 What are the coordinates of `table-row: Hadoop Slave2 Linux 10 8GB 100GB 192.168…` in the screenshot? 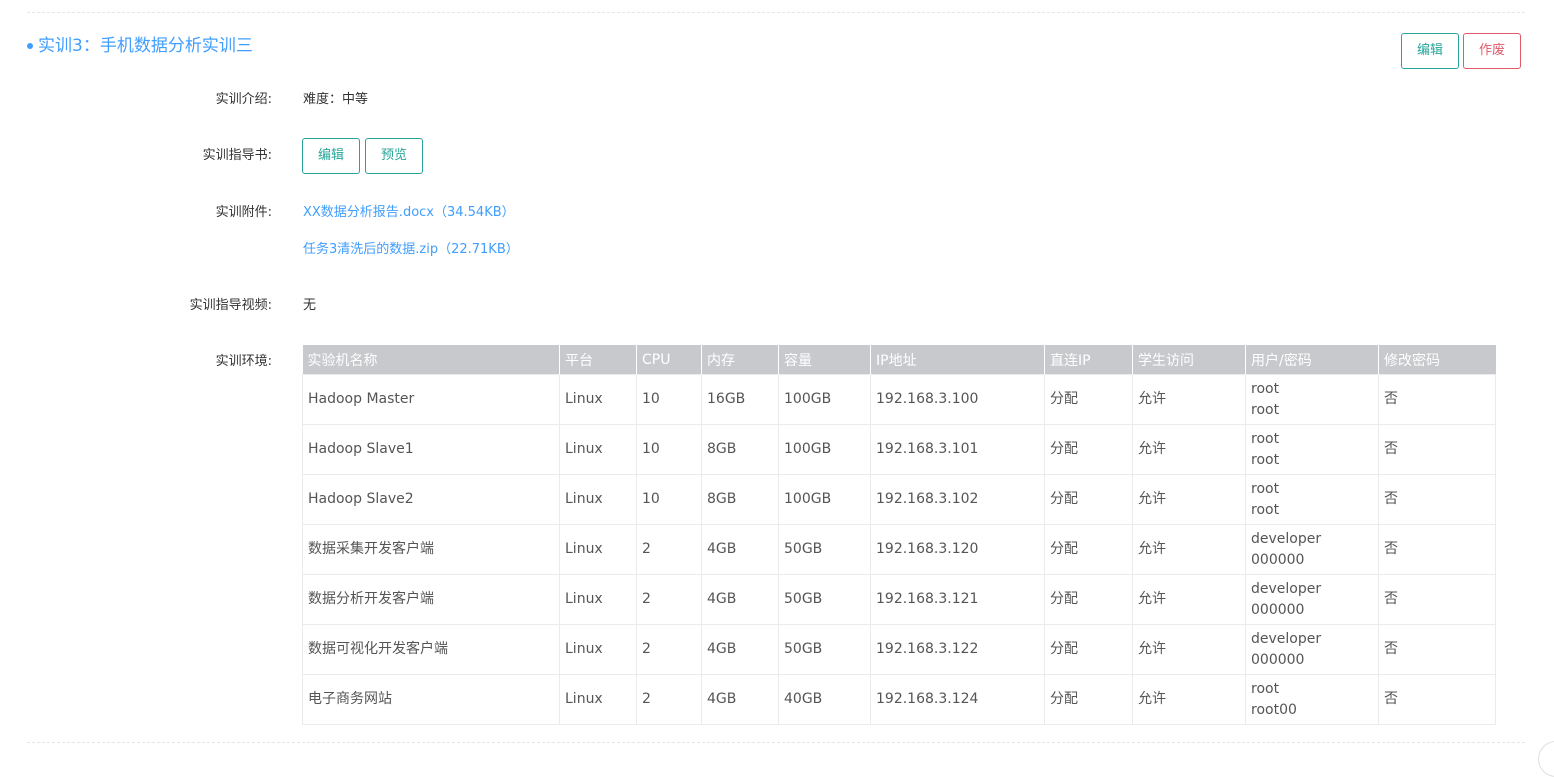 It's located at (899, 499).